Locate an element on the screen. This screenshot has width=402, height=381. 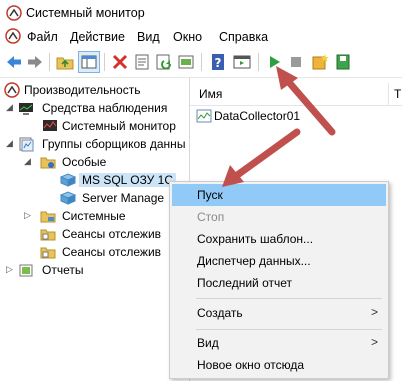
help-icon: ? is located at coordinates (218, 62).